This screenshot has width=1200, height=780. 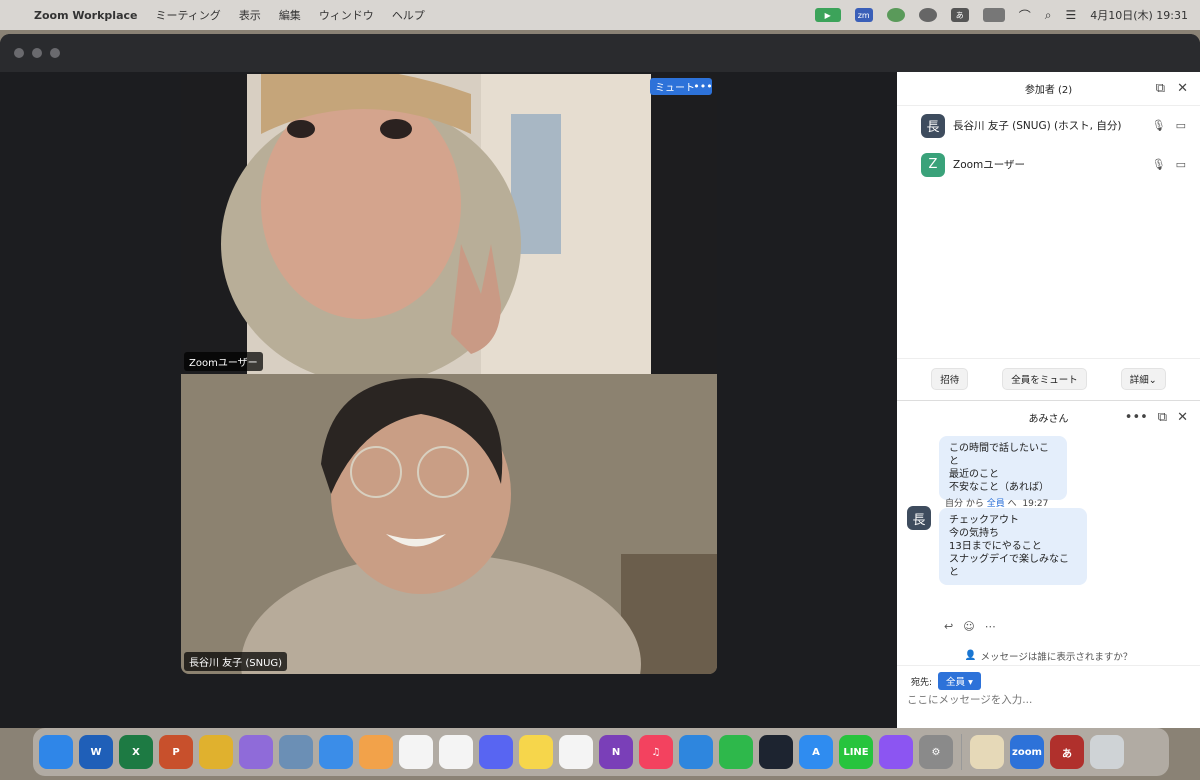 What do you see at coordinates (456, 752) in the screenshot?
I see `dock-slack-icon` at bounding box center [456, 752].